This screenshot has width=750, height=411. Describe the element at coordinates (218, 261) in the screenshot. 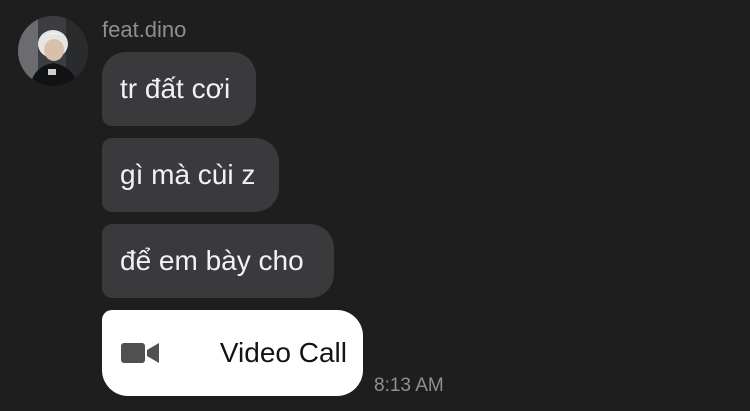

I see `message-bubble: để em bày cho` at that location.